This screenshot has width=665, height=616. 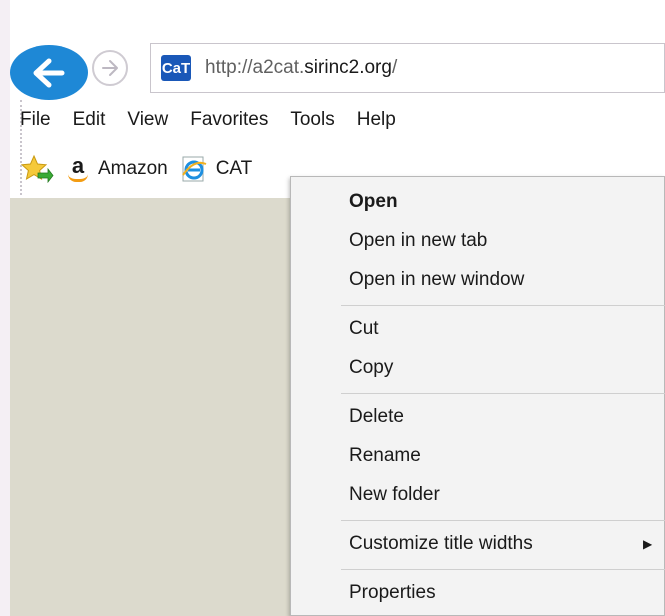 I want to click on menu-view: View, so click(x=147, y=120).